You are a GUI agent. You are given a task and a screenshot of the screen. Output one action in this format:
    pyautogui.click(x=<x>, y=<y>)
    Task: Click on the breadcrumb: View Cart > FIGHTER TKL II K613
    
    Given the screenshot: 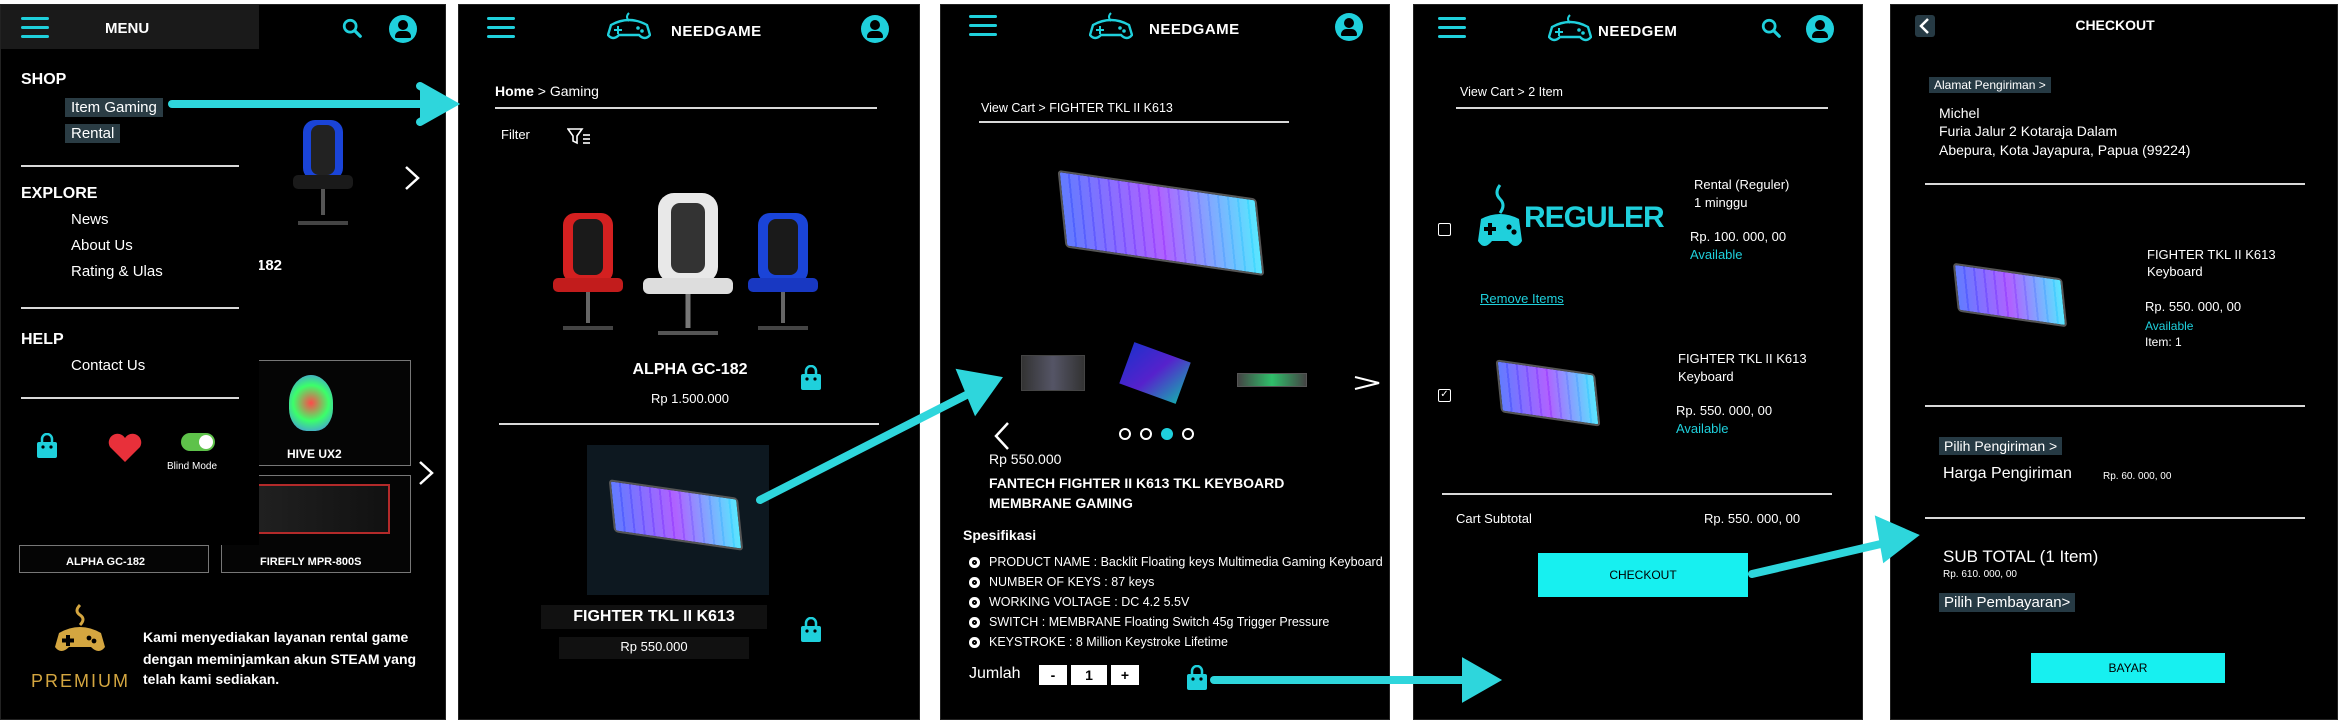 What is the action you would take?
    pyautogui.click(x=1077, y=108)
    